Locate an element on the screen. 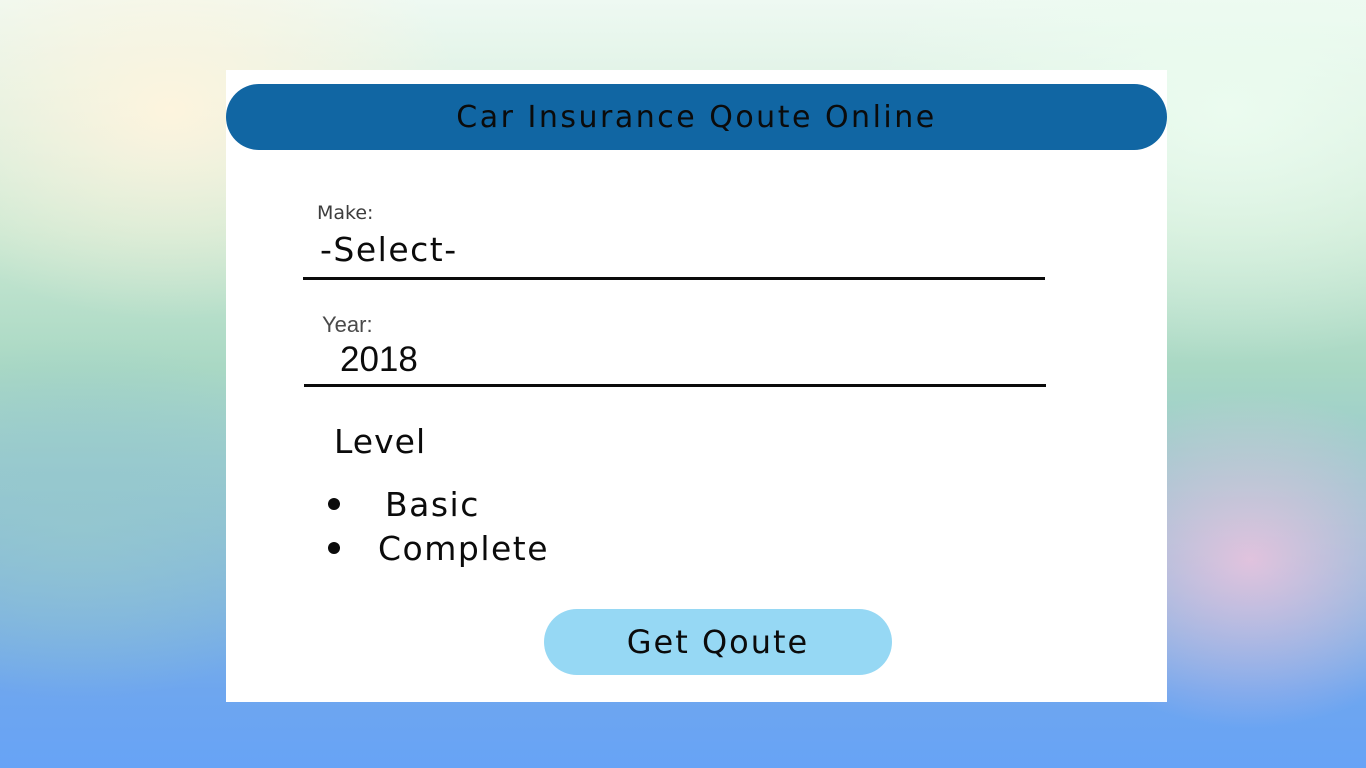 The image size is (1366, 768). level-option-label: Complete is located at coordinates (464, 548).